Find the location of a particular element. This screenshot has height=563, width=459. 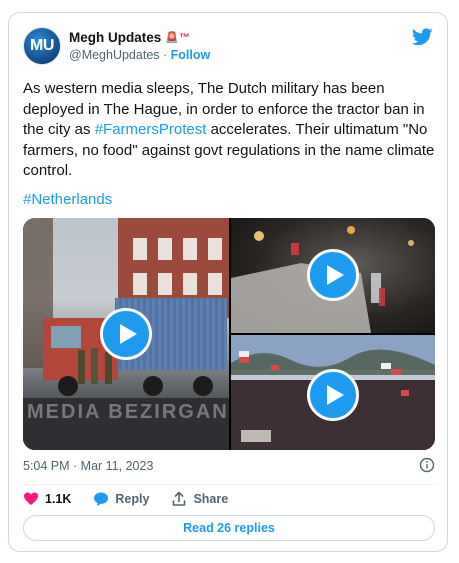

share-label: Share is located at coordinates (211, 499).